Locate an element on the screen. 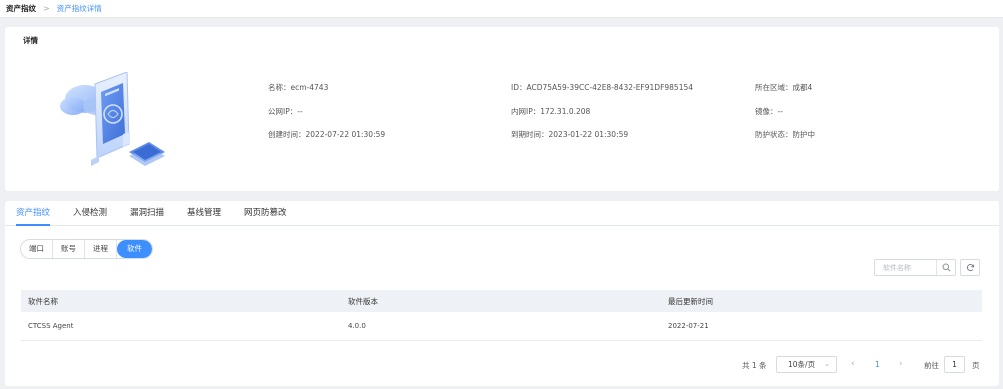 The height and width of the screenshot is (389, 1003). tab-vulnerability-scan: 漏洞扫描 is located at coordinates (147, 213).